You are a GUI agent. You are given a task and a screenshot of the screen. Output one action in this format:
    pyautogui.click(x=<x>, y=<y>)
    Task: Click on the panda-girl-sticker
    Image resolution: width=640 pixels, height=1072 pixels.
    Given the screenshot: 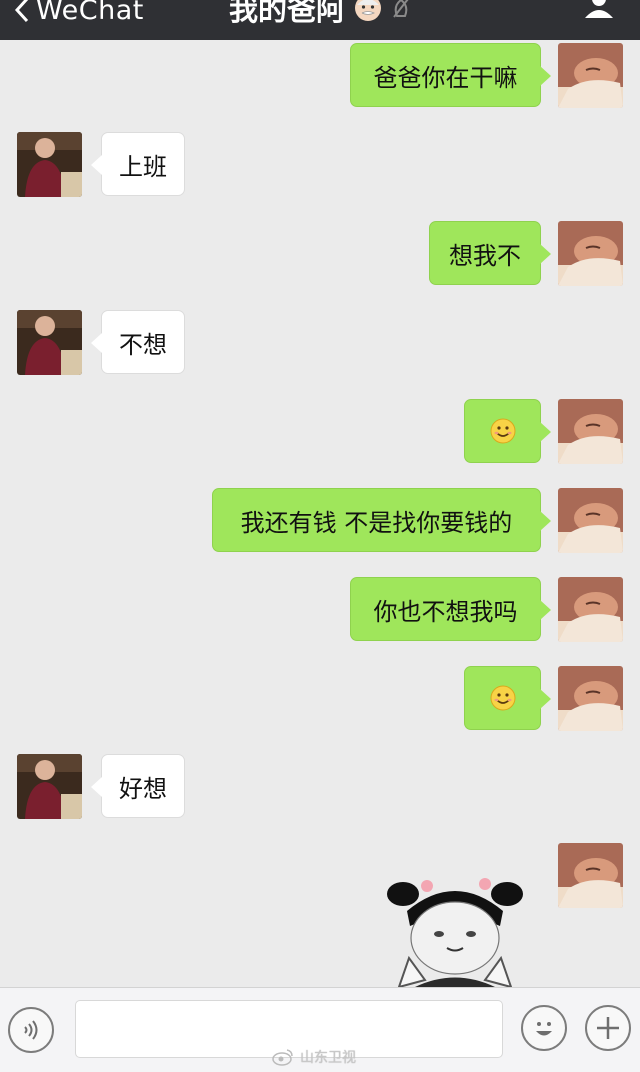 What is the action you would take?
    pyautogui.click(x=455, y=931)
    